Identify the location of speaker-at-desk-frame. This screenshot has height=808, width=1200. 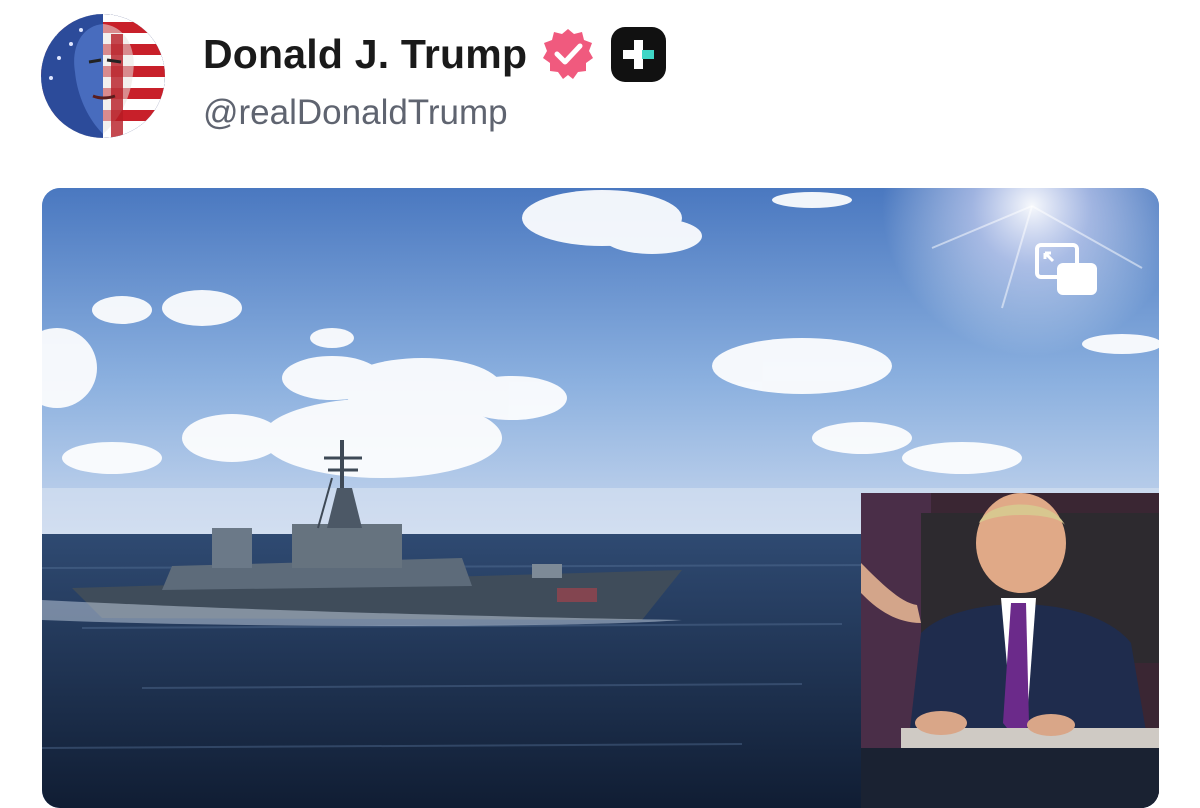
(1010, 650).